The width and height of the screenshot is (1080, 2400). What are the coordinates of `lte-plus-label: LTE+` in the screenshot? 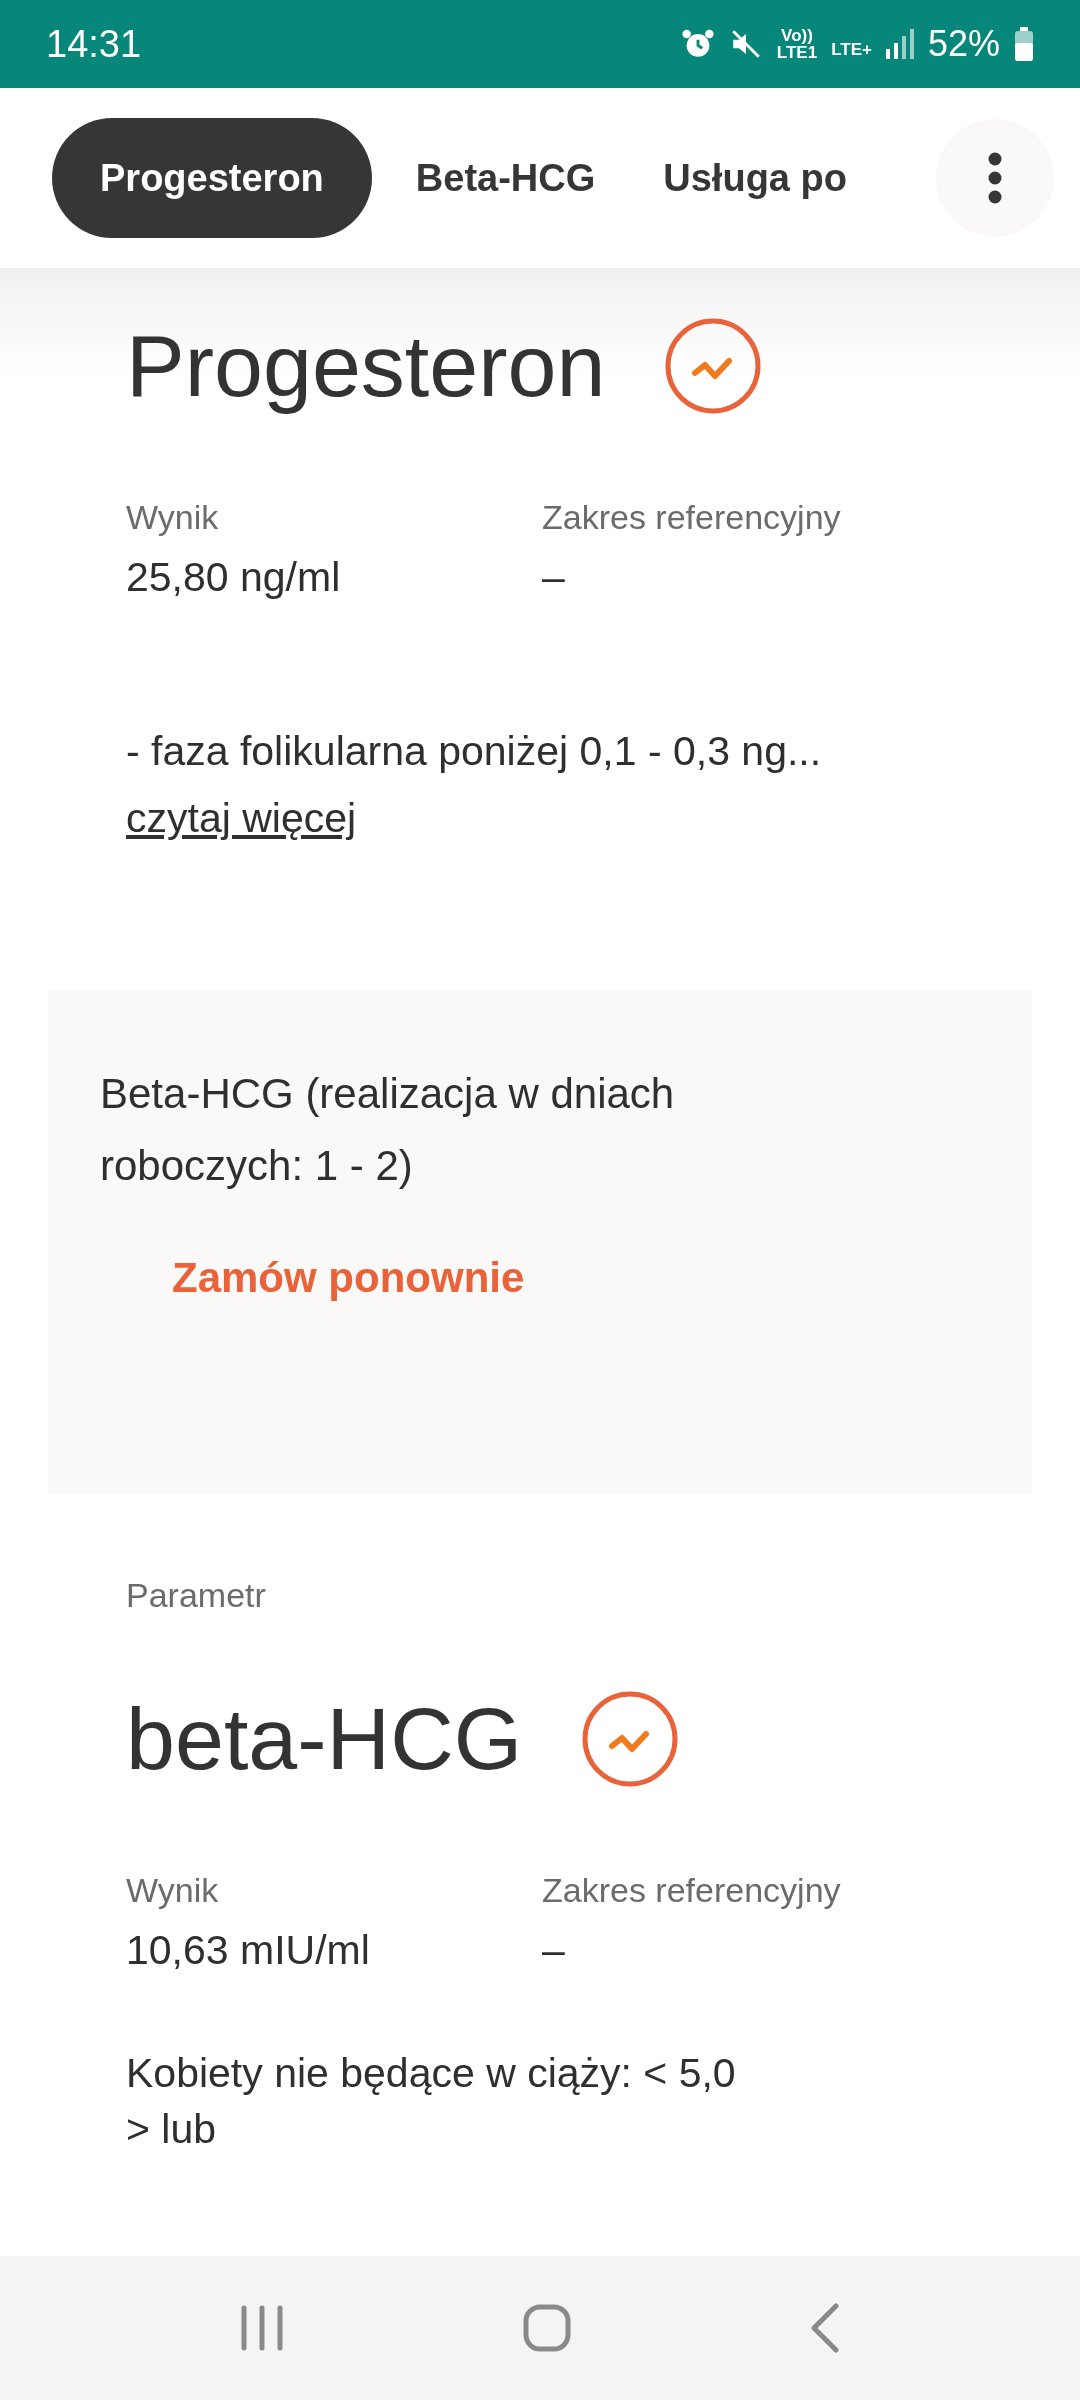 It's located at (851, 50).